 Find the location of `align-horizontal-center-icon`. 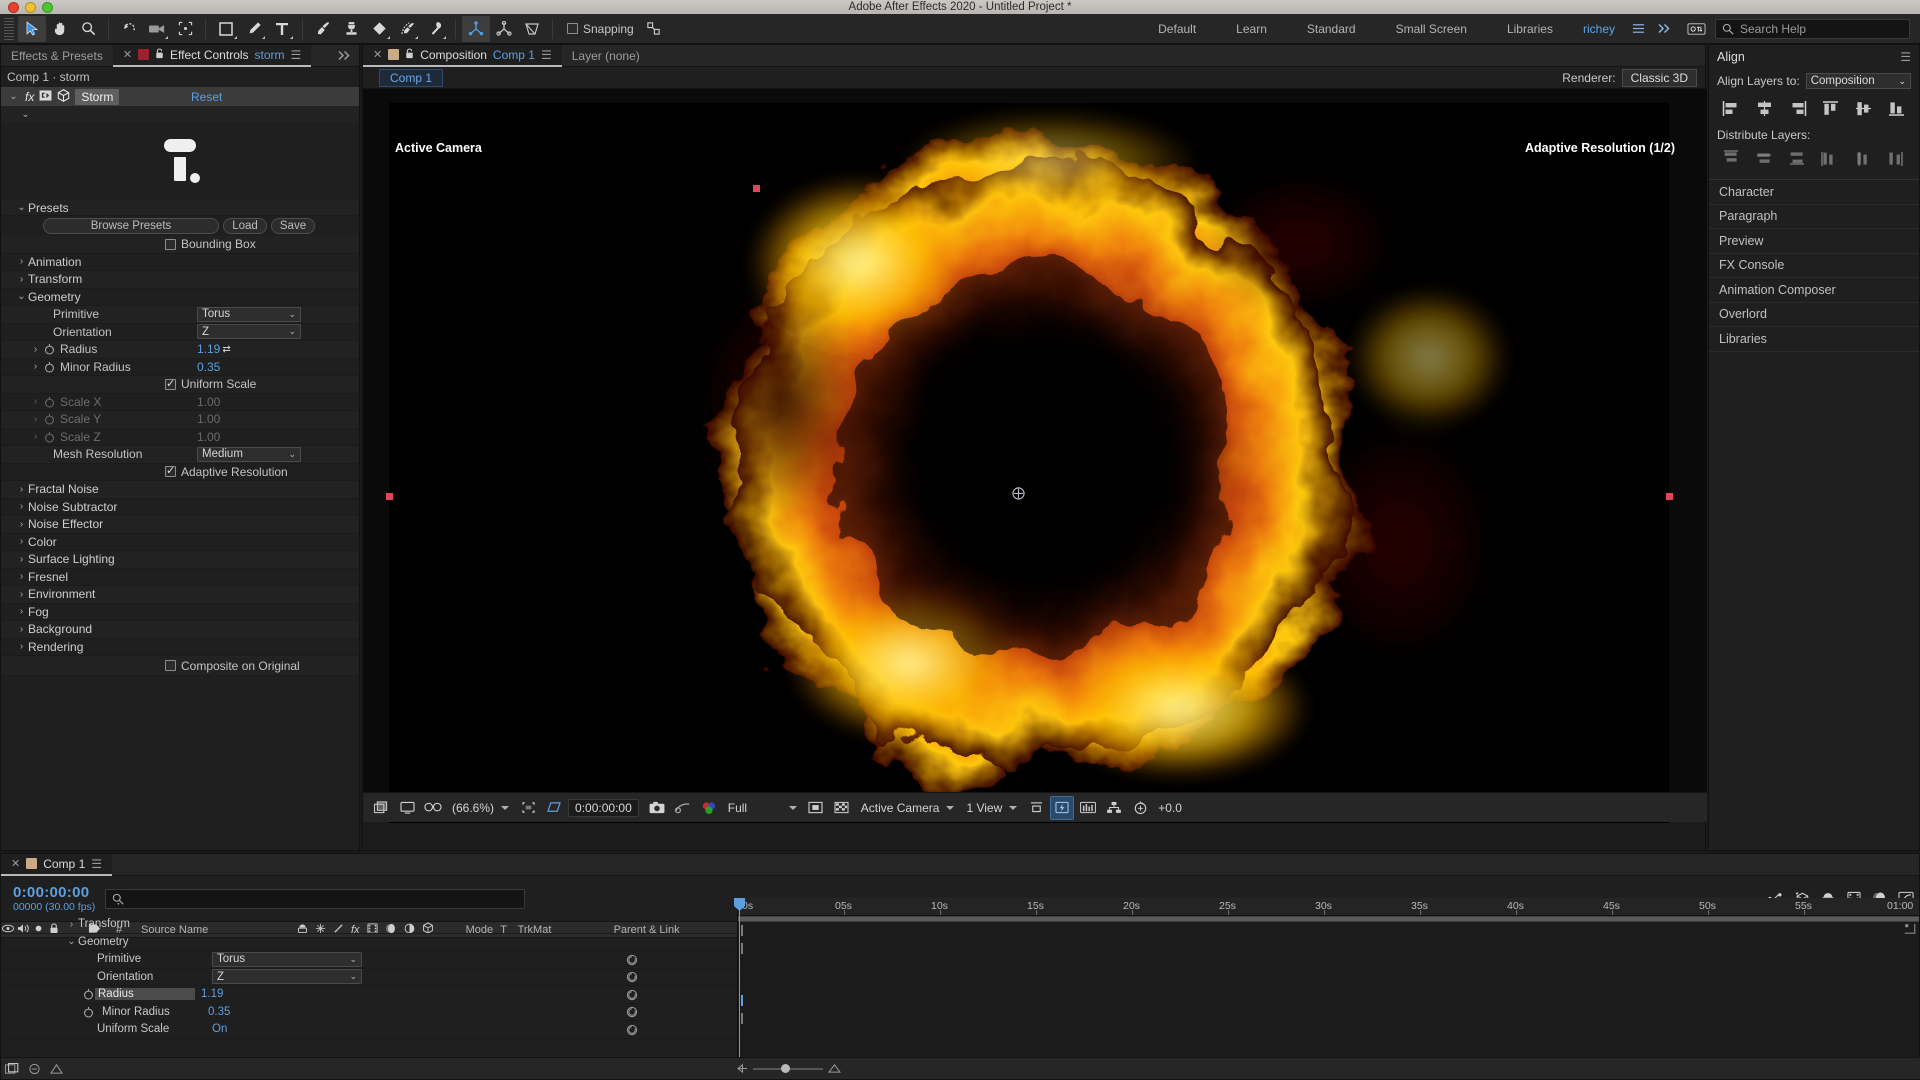

align-horizontal-center-icon is located at coordinates (1765, 108).